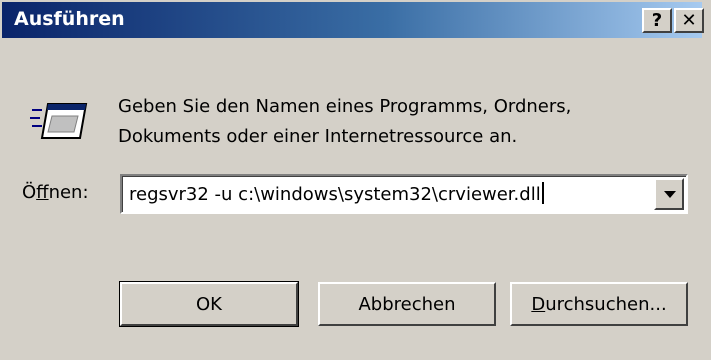 This screenshot has width=711, height=360. I want to click on dropdown-arrow-icon, so click(670, 194).